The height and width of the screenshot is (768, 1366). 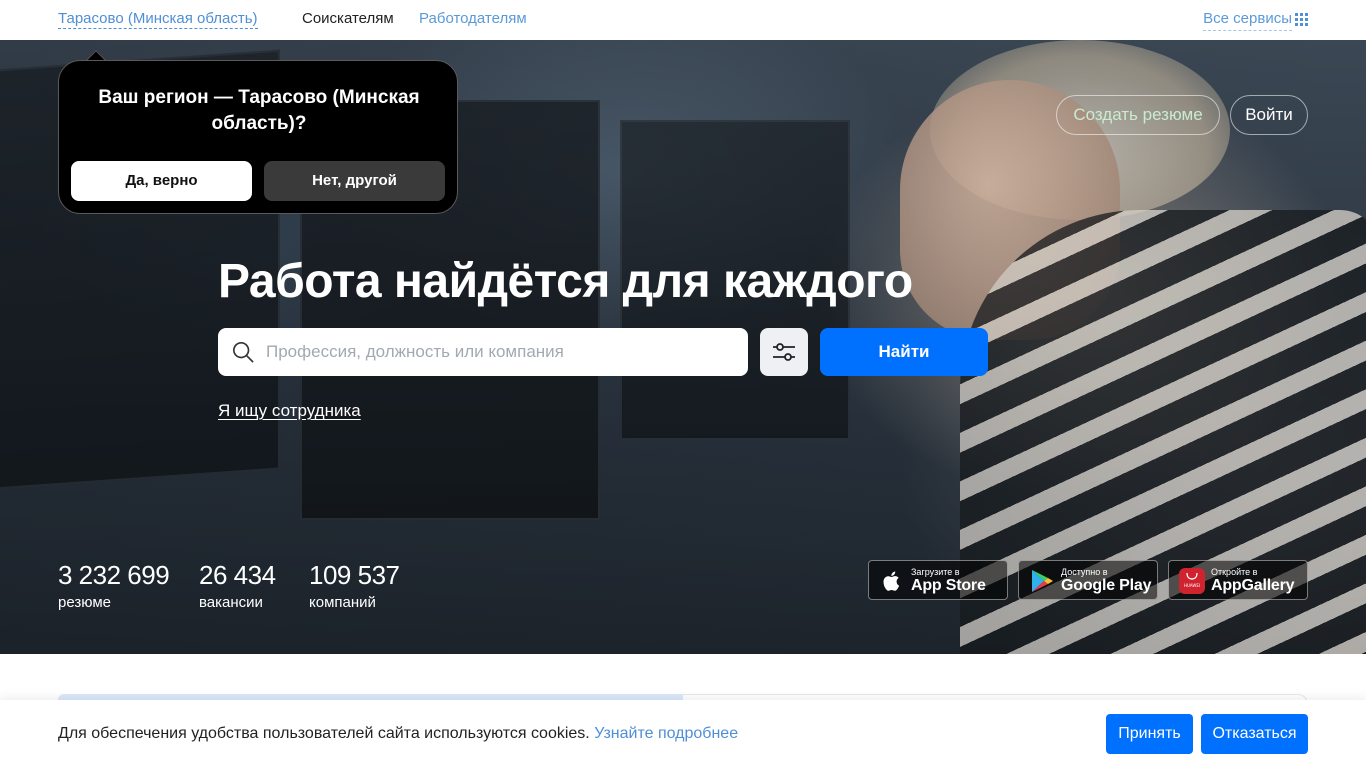 I want to click on cookie-accept-button: Принять, so click(x=1149, y=734).